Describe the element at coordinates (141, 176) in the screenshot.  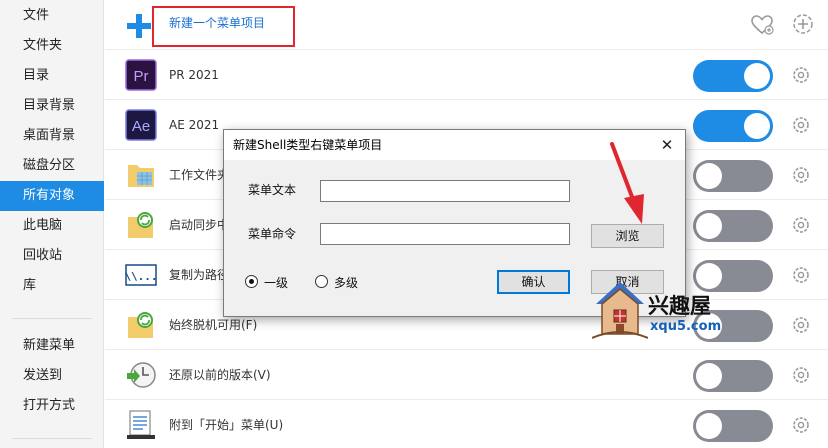
I see `work-folder-icon` at that location.